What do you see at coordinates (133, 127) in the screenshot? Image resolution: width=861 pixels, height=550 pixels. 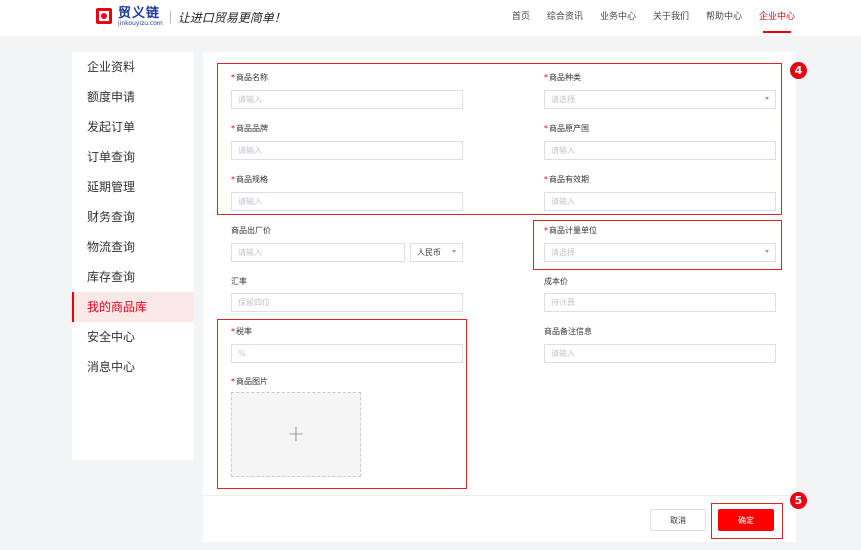 I see `sidebar-item-create-order: 发起订单` at bounding box center [133, 127].